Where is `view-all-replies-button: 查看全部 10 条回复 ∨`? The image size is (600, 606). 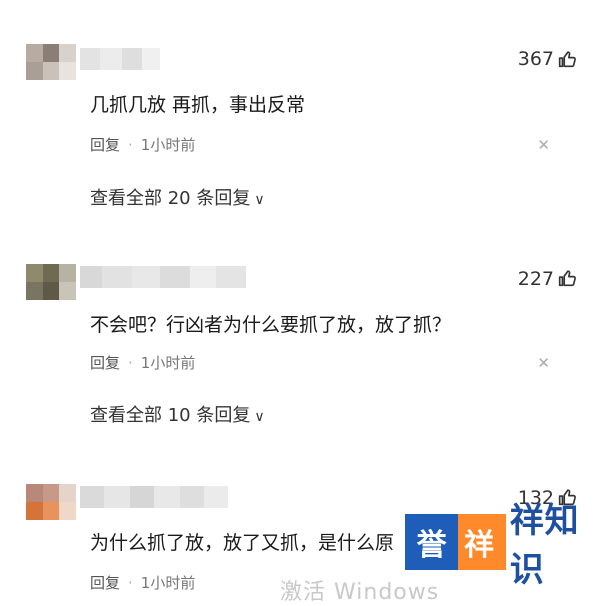 view-all-replies-button: 查看全部 10 条回复 ∨ is located at coordinates (177, 414).